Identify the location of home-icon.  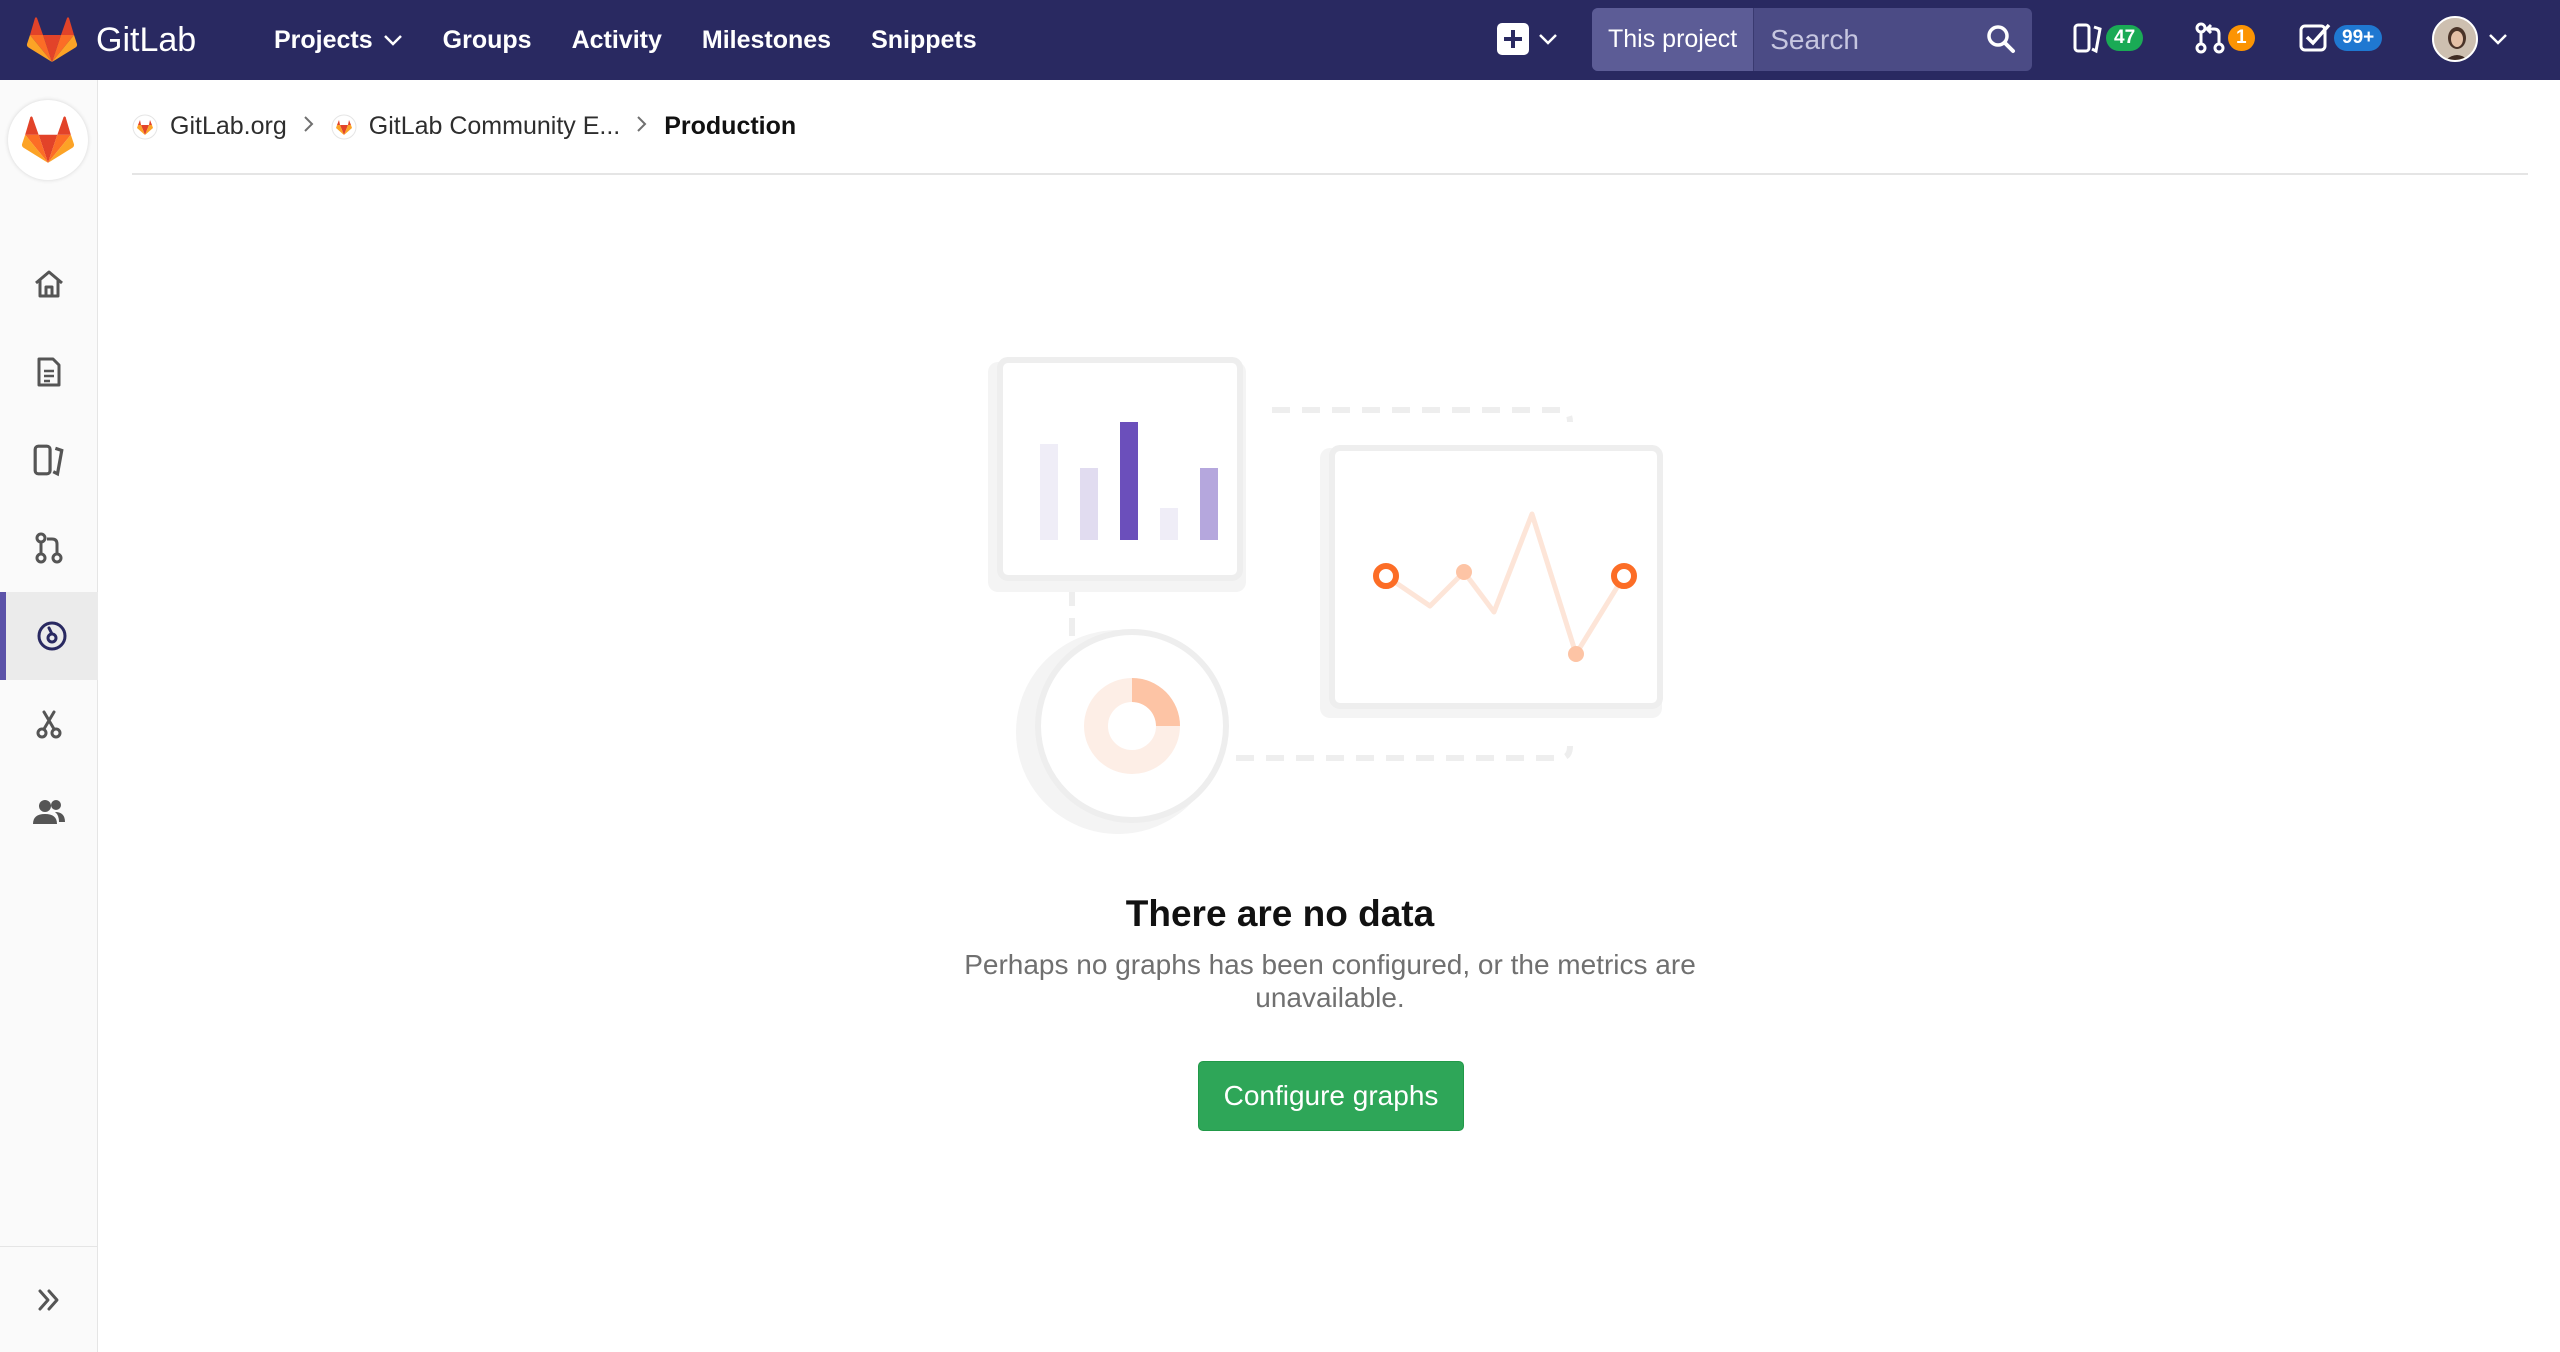
(49, 284).